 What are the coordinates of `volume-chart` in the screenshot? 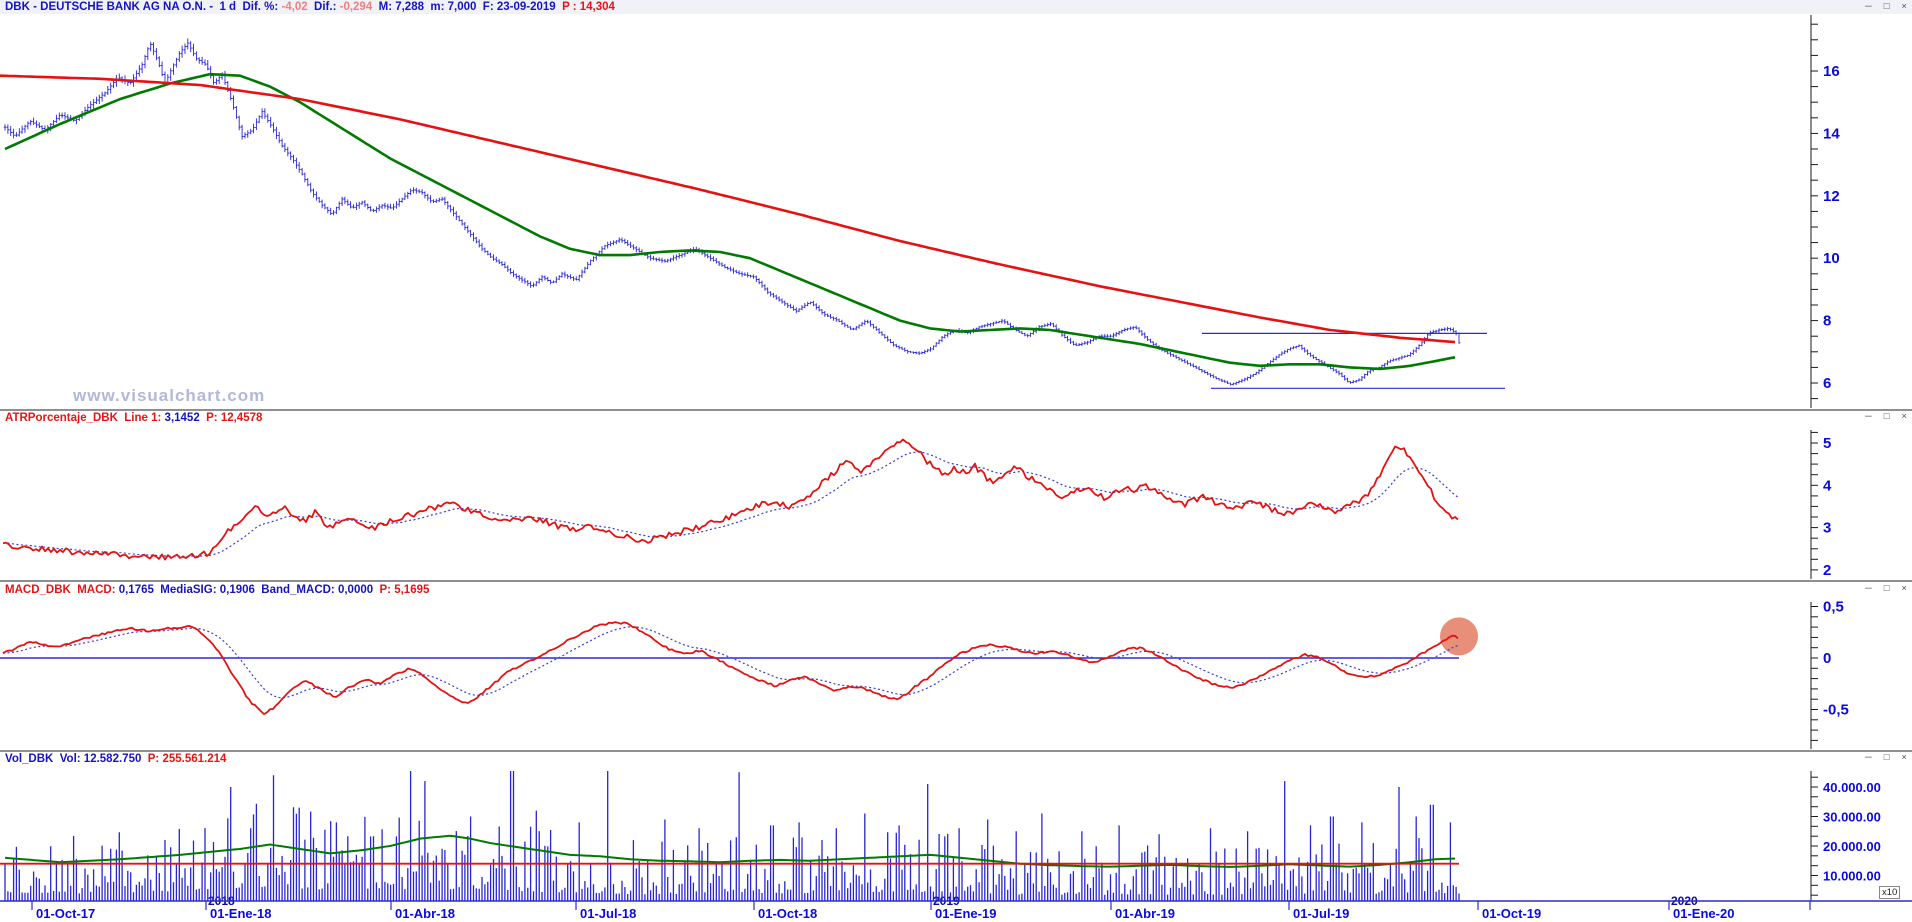 It's located at (730, 833).